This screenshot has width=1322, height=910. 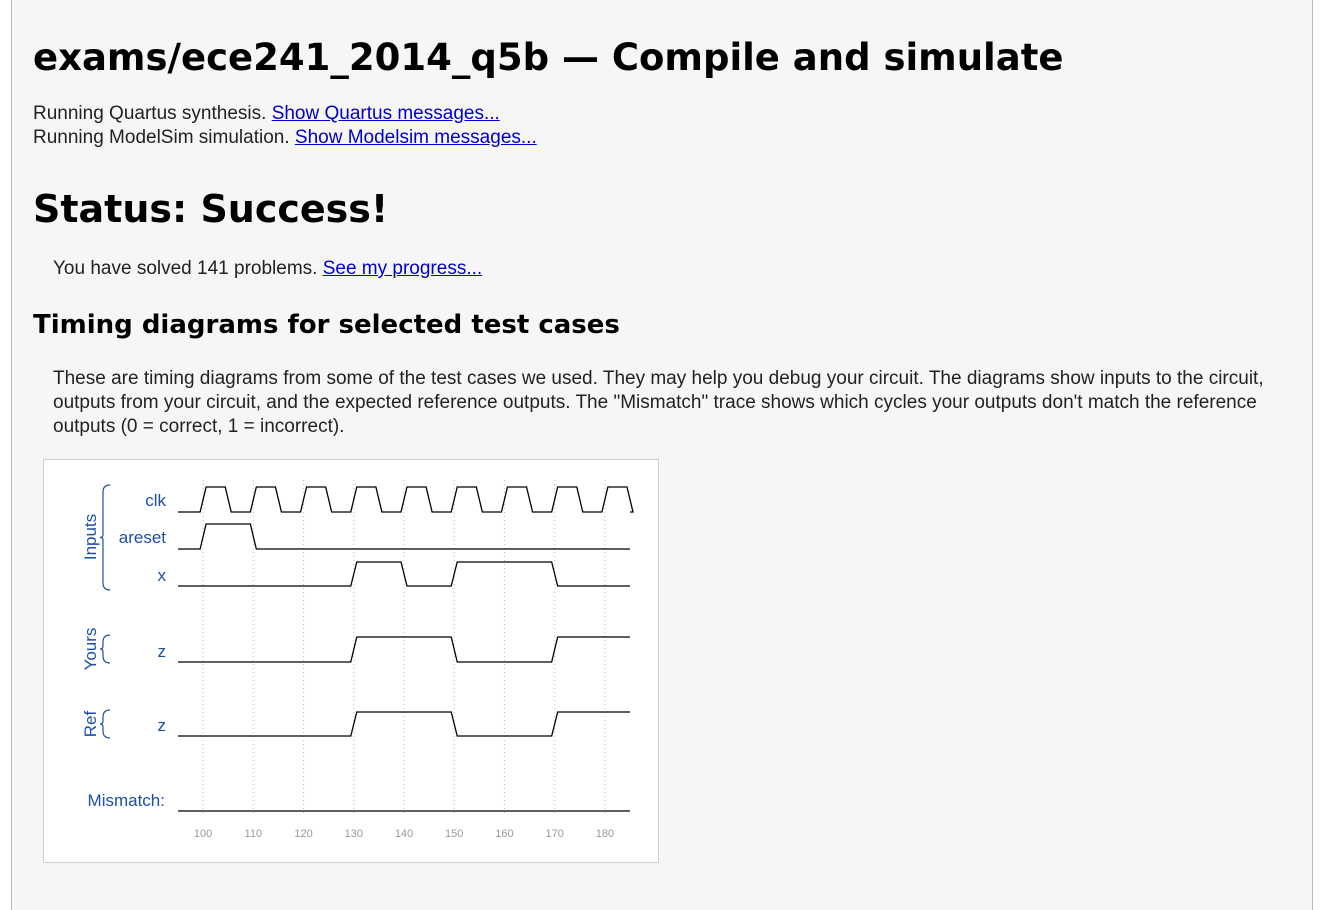 I want to click on signal-label-yours-z: z, so click(x=162, y=651).